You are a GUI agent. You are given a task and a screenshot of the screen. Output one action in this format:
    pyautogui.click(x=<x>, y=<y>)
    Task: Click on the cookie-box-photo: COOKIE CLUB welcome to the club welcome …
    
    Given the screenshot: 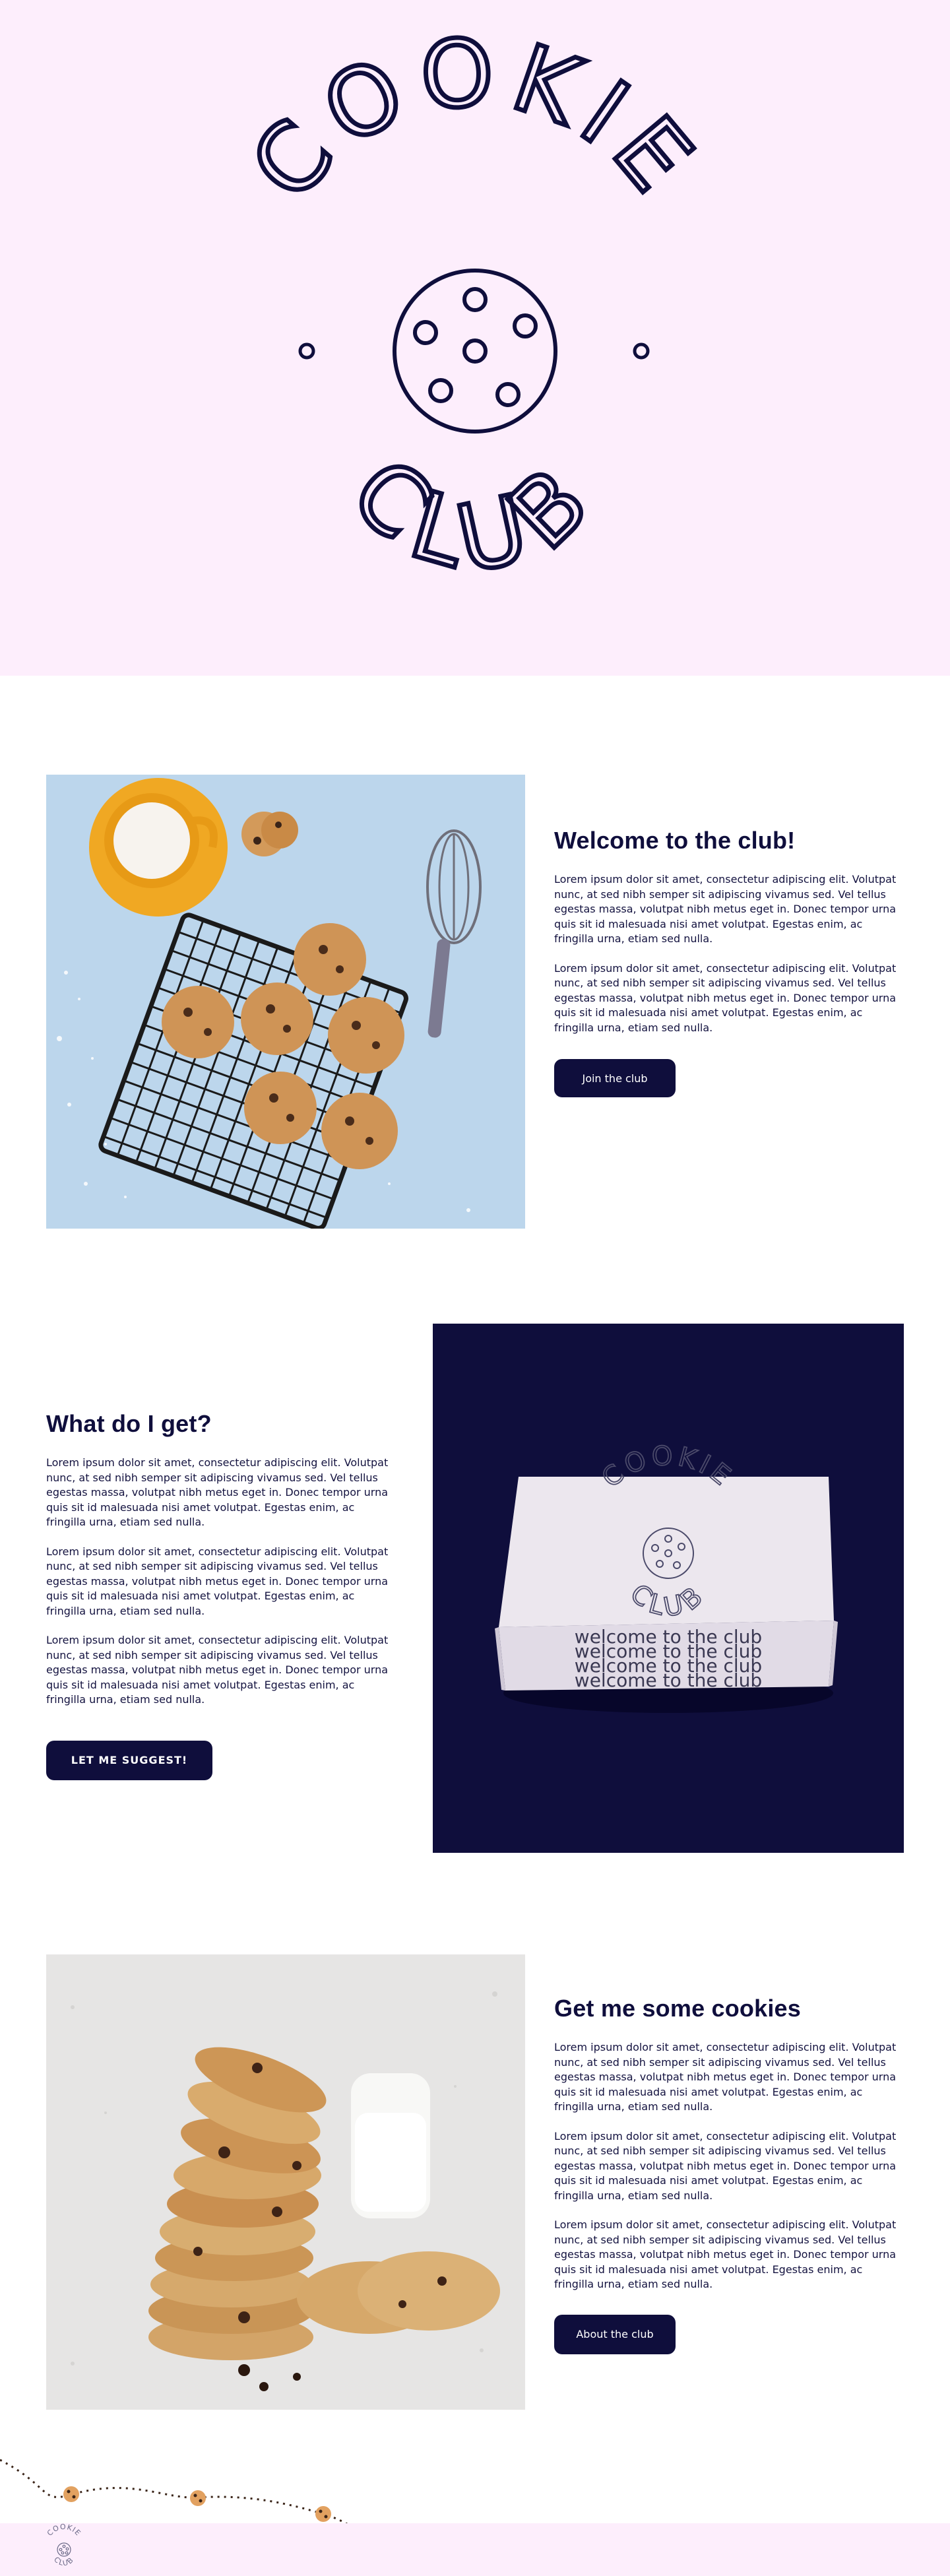 What is the action you would take?
    pyautogui.click(x=668, y=1588)
    